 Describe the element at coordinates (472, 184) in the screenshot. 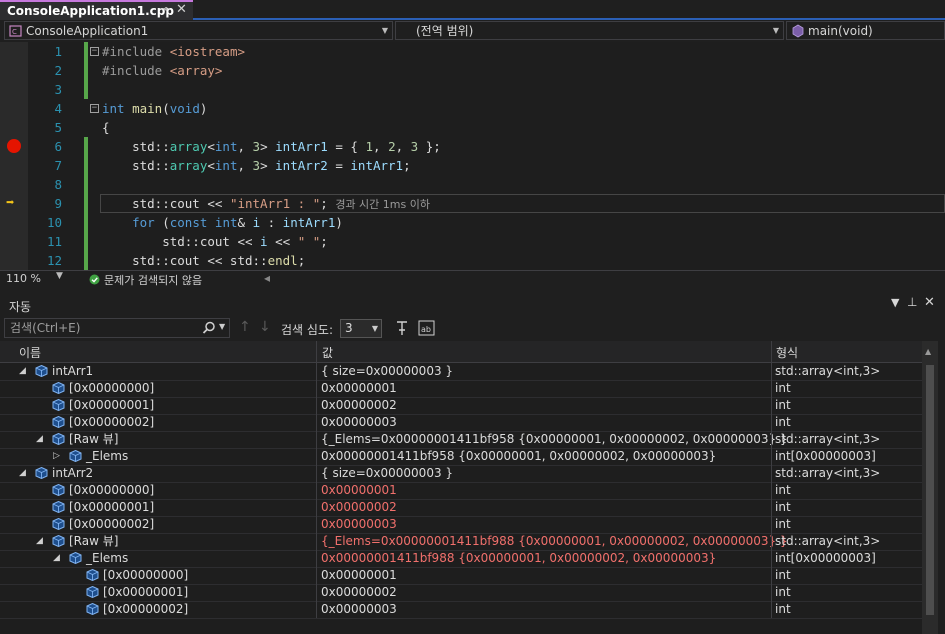

I see `code-line: 8` at that location.